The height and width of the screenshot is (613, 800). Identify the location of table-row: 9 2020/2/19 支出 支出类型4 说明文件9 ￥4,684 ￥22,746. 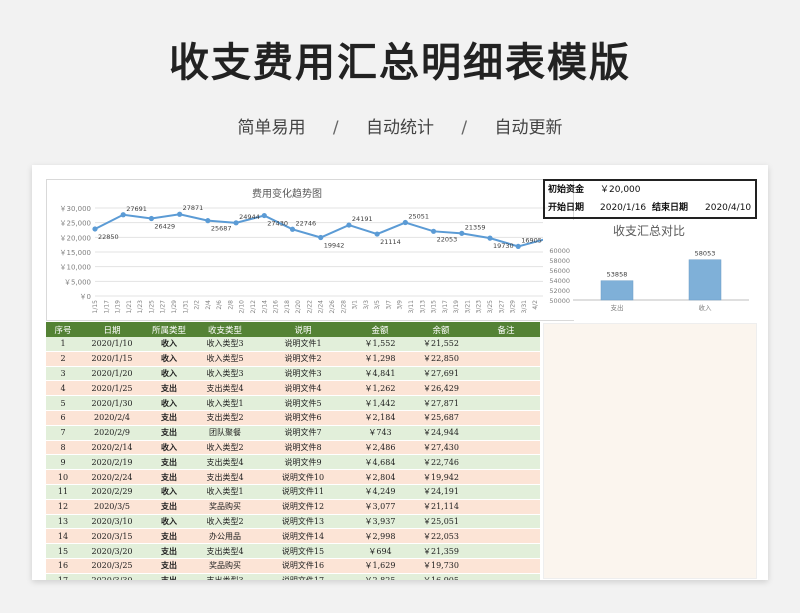
(293, 462).